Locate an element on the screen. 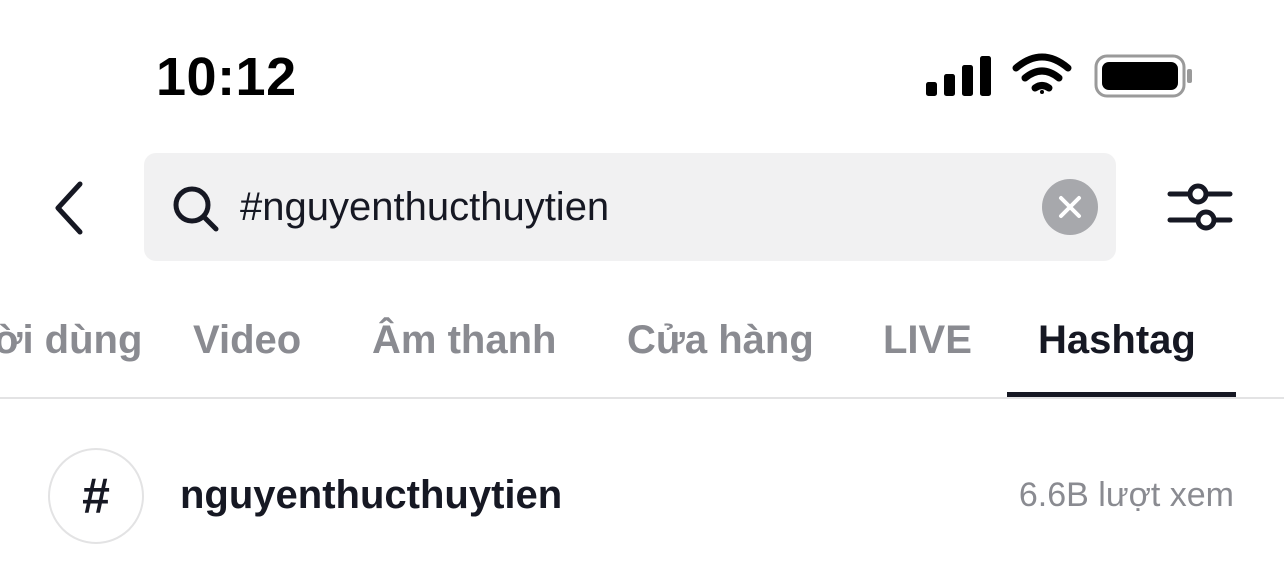 This screenshot has height=575, width=1284. tab-live: LIVE is located at coordinates (927, 340).